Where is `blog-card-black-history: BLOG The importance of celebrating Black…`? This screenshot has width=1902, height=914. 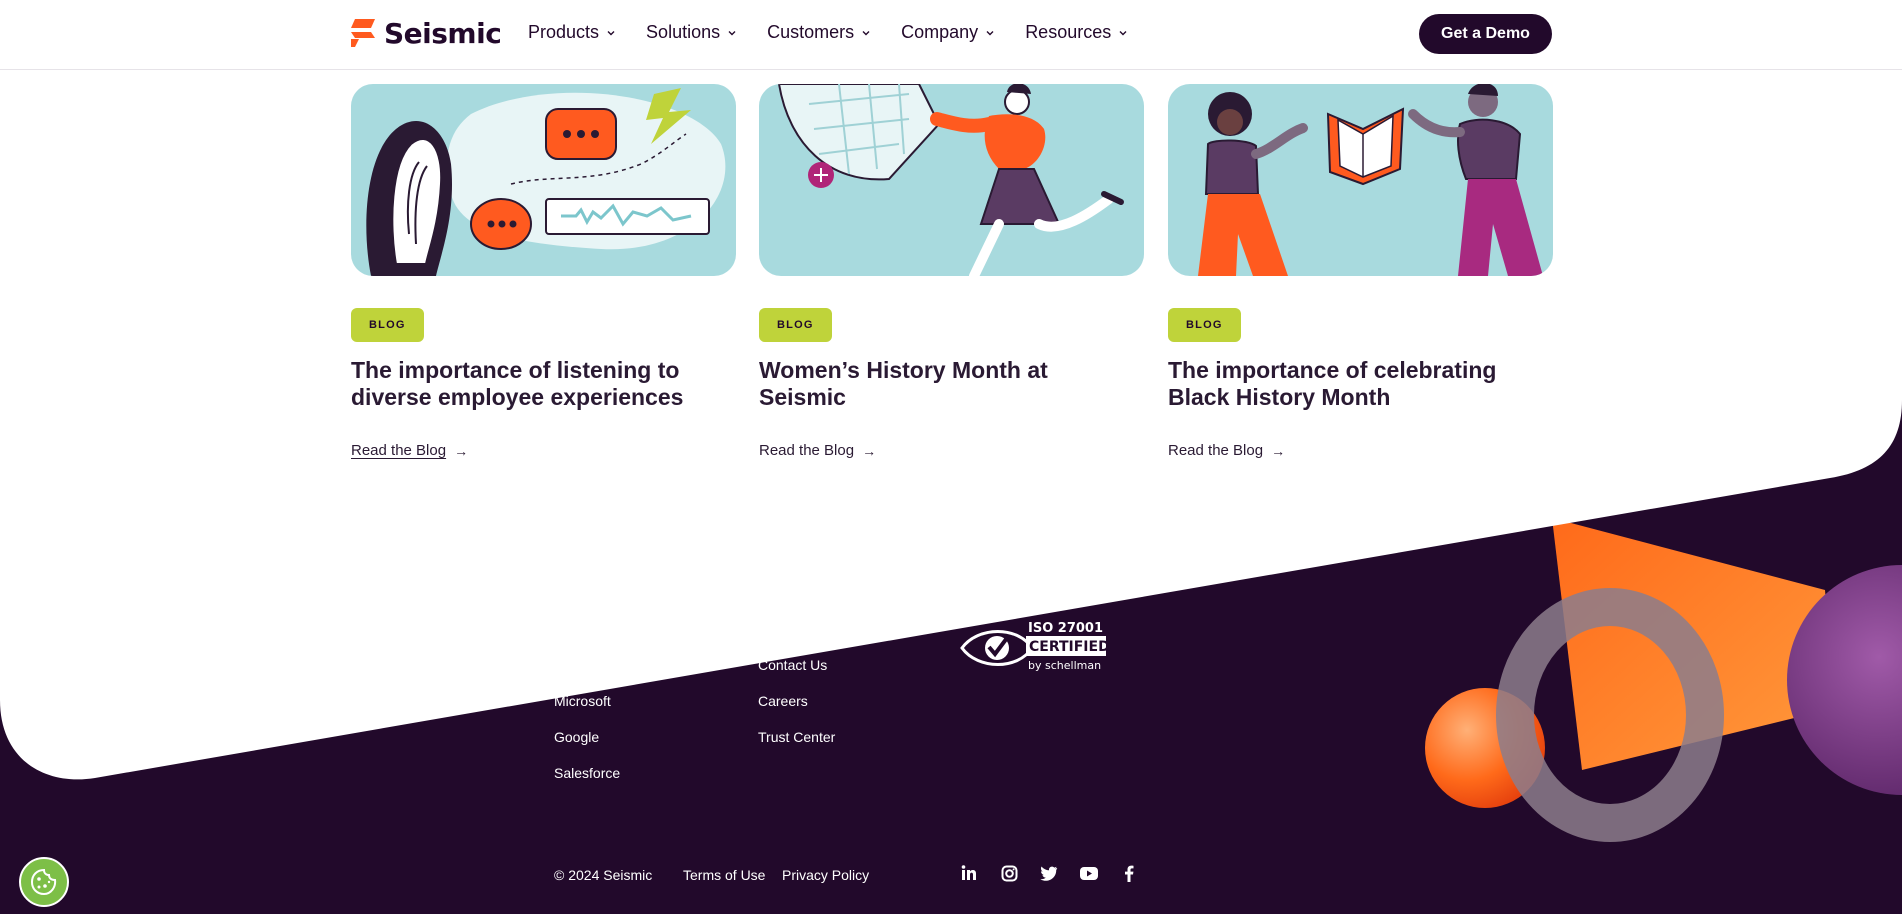
blog-card-black-history: BLOG The importance of celebrating Black… is located at coordinates (1360, 271).